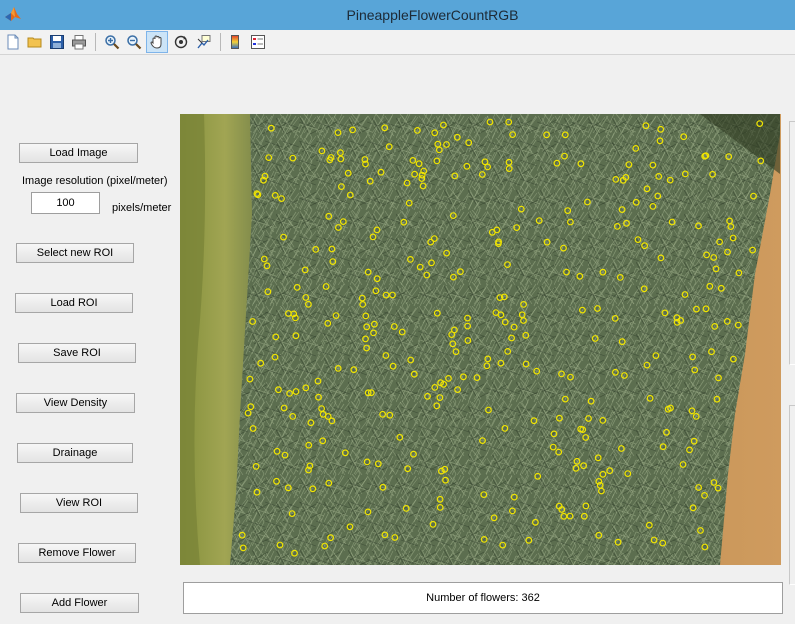 This screenshot has height=624, width=795. Describe the element at coordinates (397, 42) in the screenshot. I see `figure-toolbar` at that location.